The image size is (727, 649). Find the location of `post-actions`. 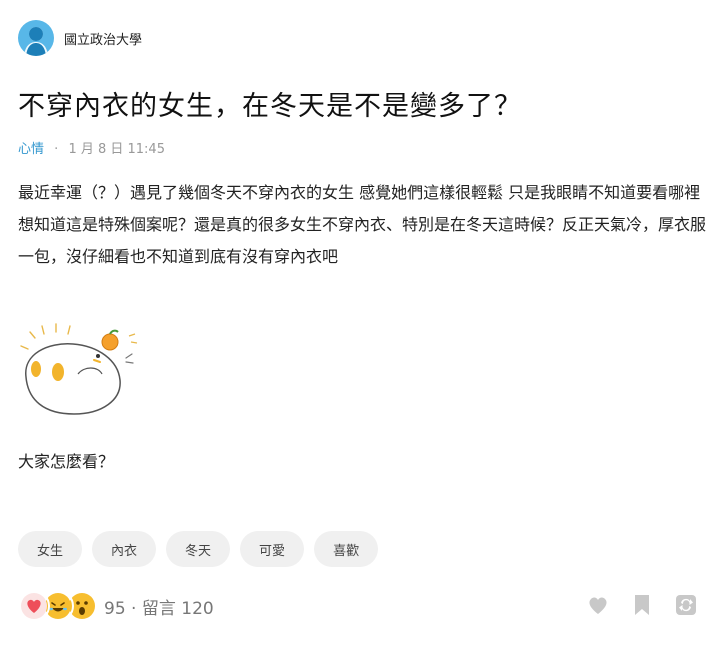

post-actions is located at coordinates (642, 605).